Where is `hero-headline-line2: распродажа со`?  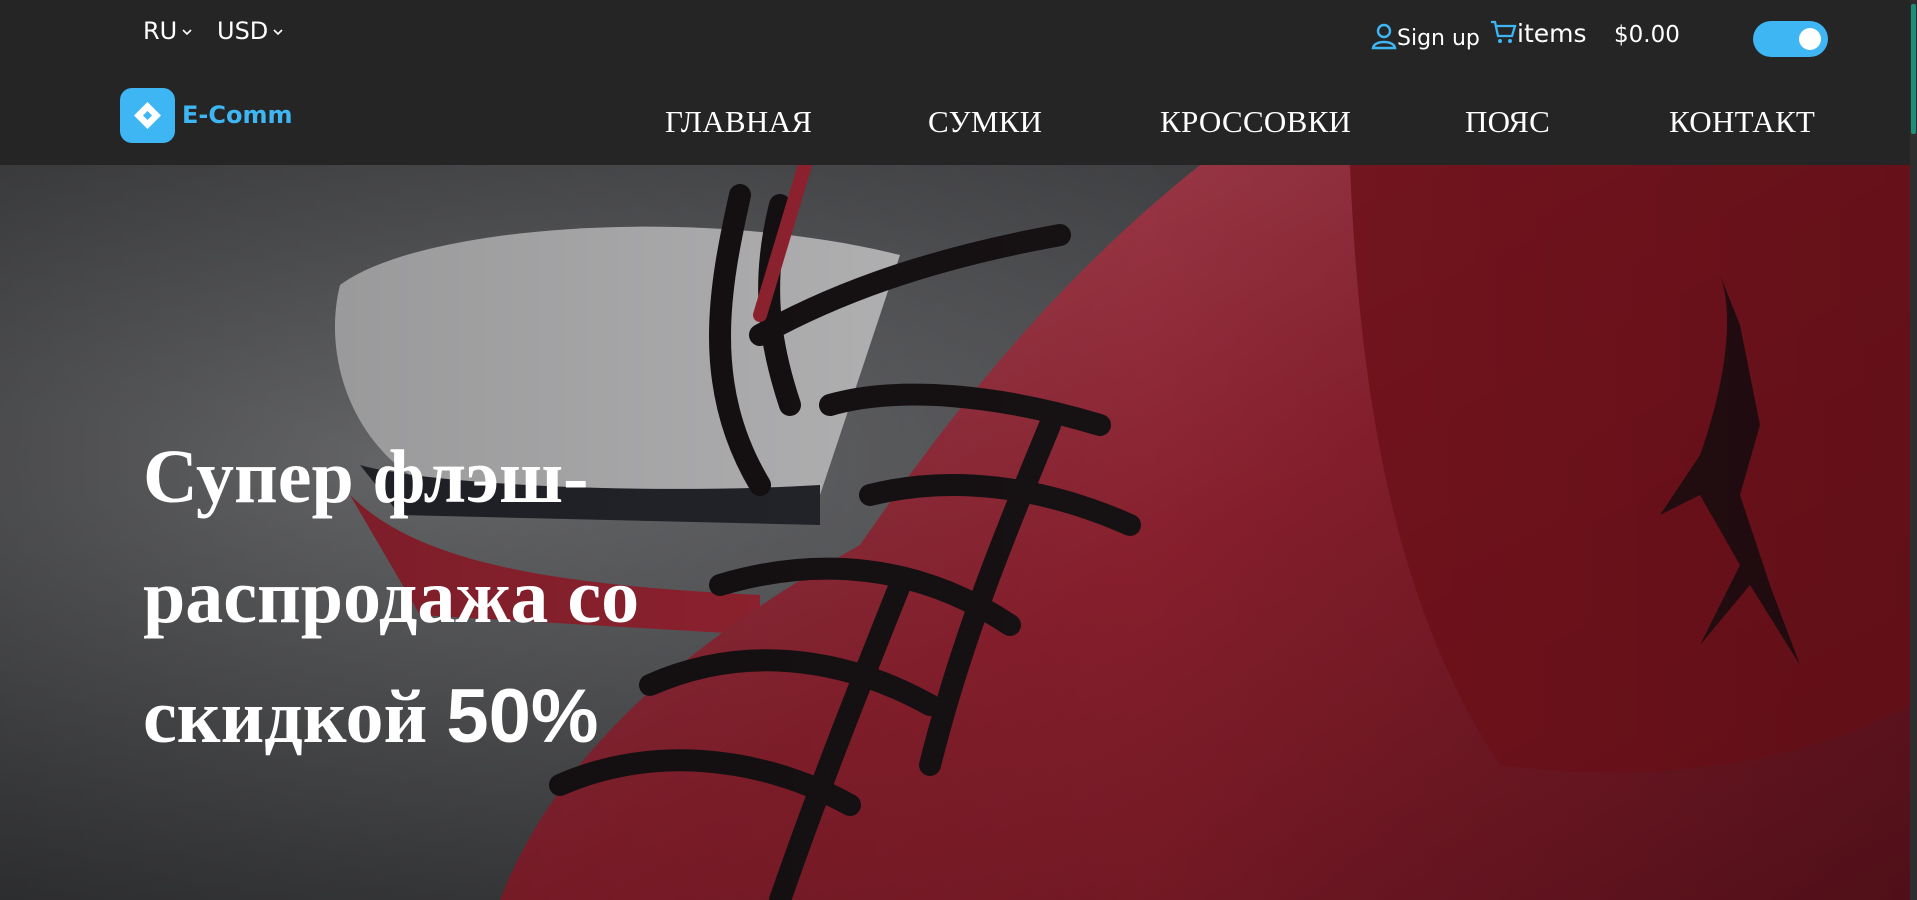
hero-headline-line2: распродажа со is located at coordinates (391, 597).